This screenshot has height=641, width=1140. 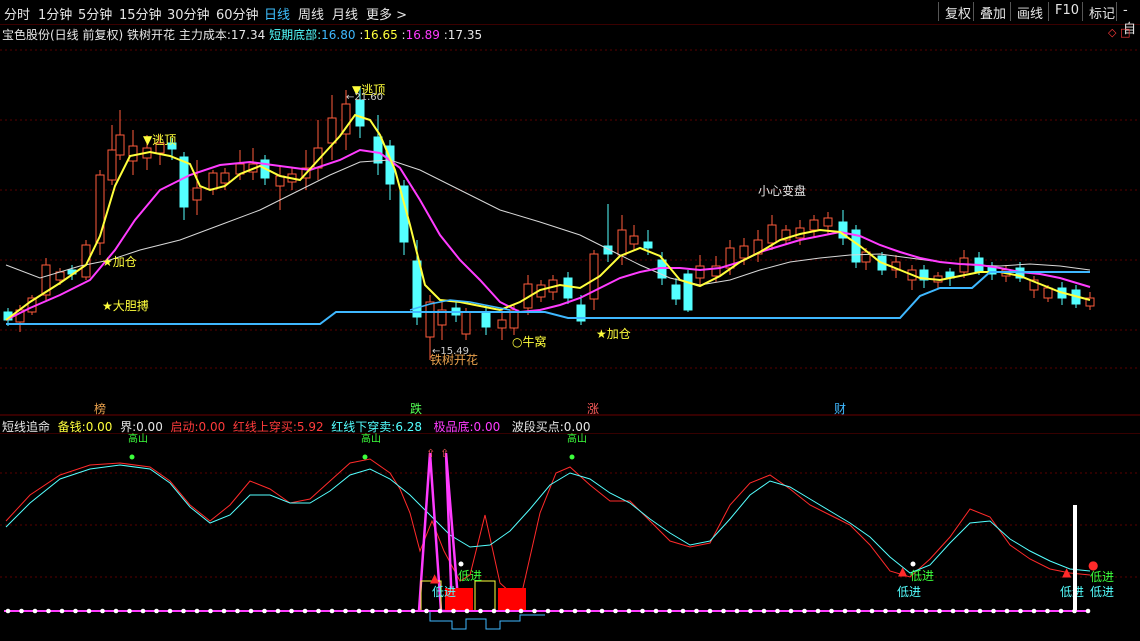 What do you see at coordinates (1102, 592) in the screenshot?
I see `low-entry-label-7: 低进` at bounding box center [1102, 592].